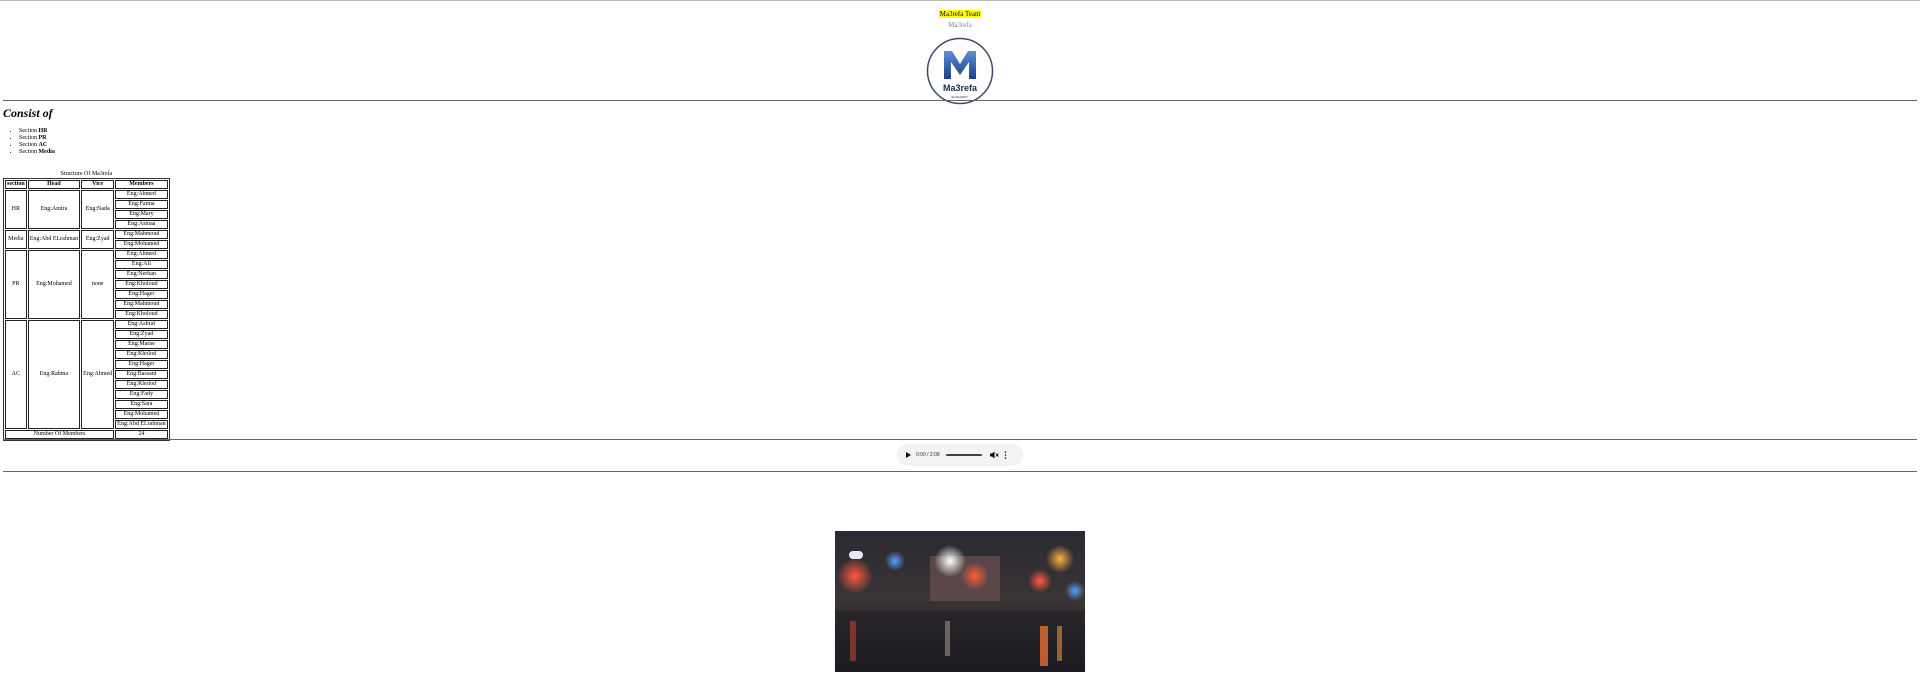 This screenshot has height=677, width=1920. I want to click on logo-text: Ma3refa, so click(960, 88).